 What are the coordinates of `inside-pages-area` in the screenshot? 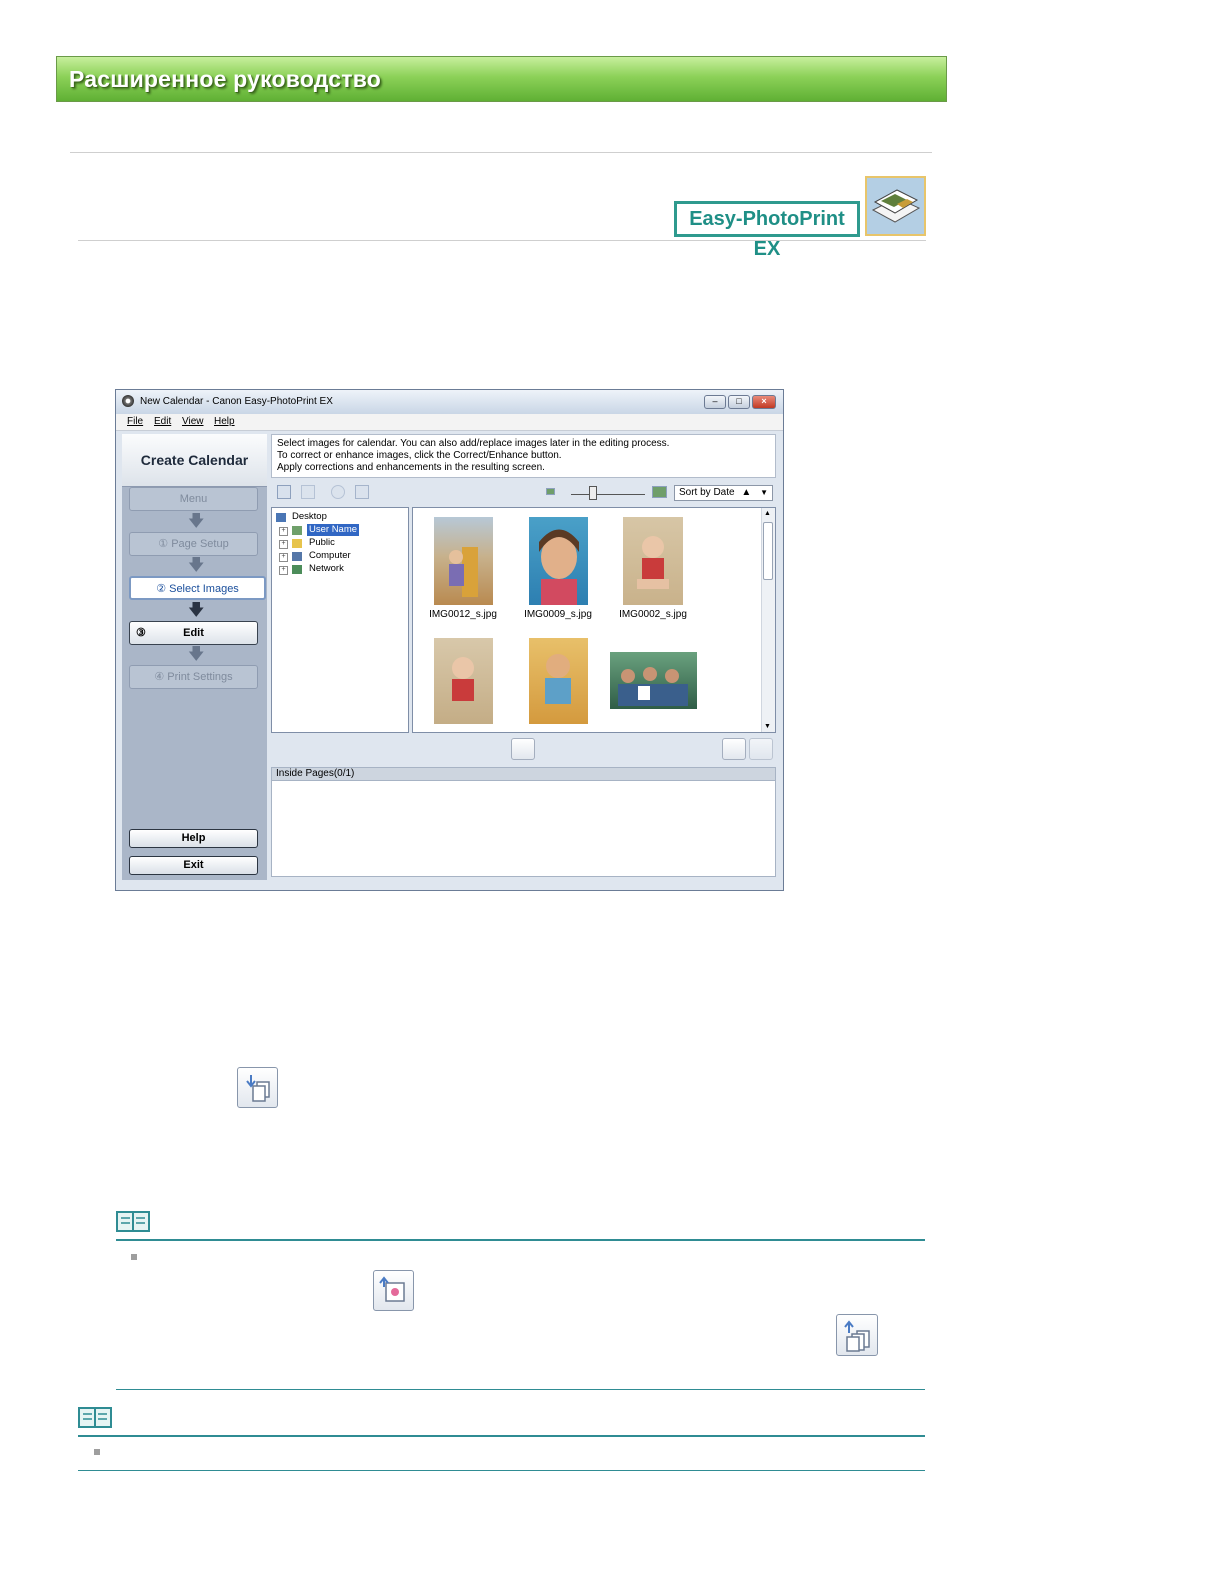 It's located at (523, 829).